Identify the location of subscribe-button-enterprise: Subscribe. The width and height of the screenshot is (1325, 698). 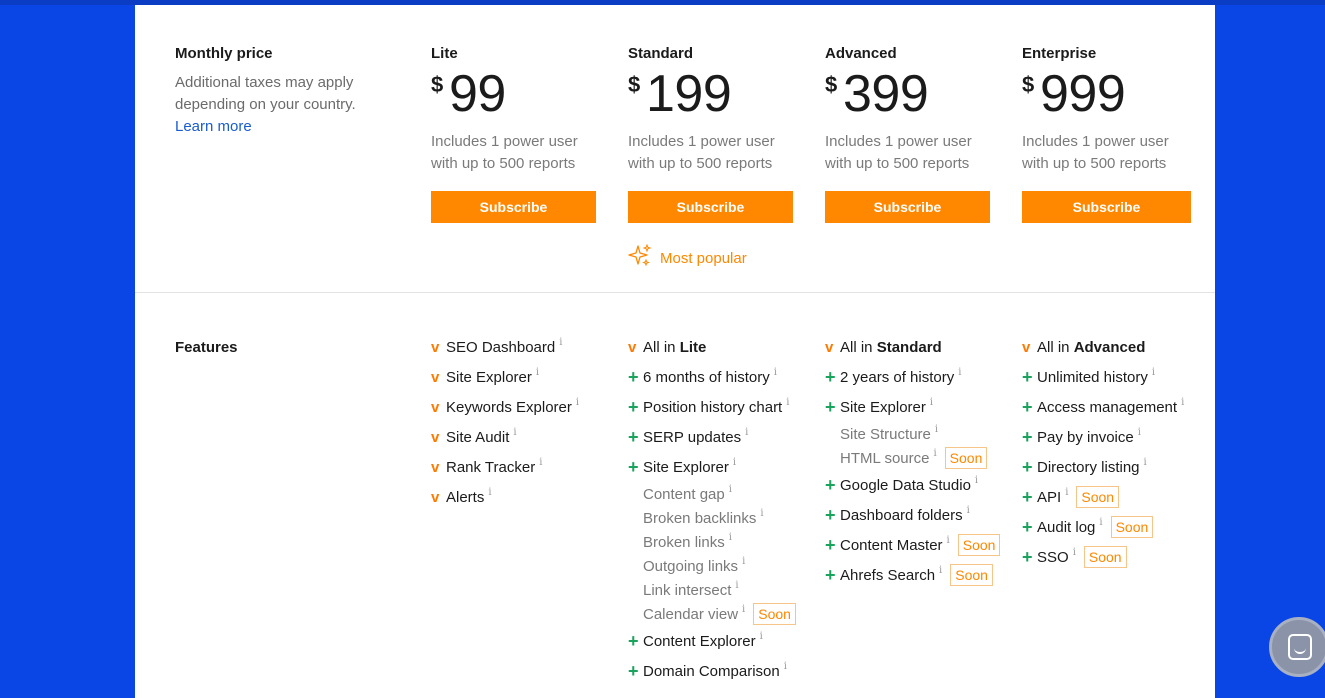
(1106, 207).